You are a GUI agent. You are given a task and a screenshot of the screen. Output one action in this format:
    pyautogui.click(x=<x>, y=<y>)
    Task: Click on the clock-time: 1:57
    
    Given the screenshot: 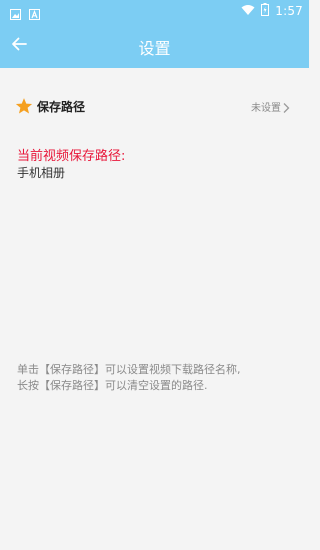 What is the action you would take?
    pyautogui.click(x=289, y=11)
    